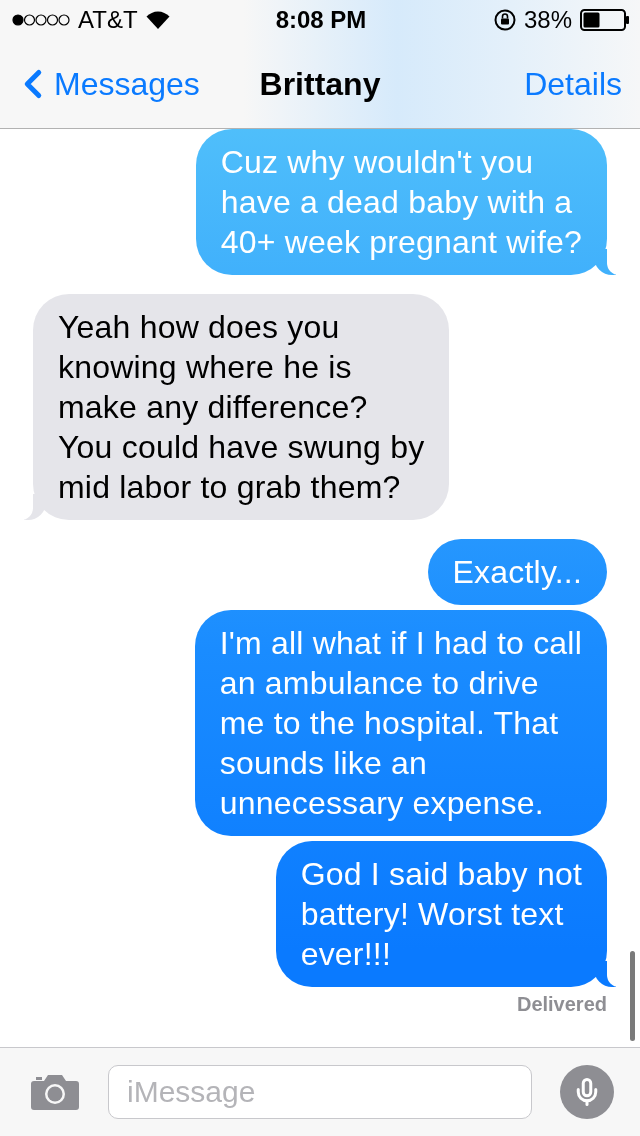 This screenshot has height=1136, width=640. I want to click on conversation-title: Brittany, so click(320, 84).